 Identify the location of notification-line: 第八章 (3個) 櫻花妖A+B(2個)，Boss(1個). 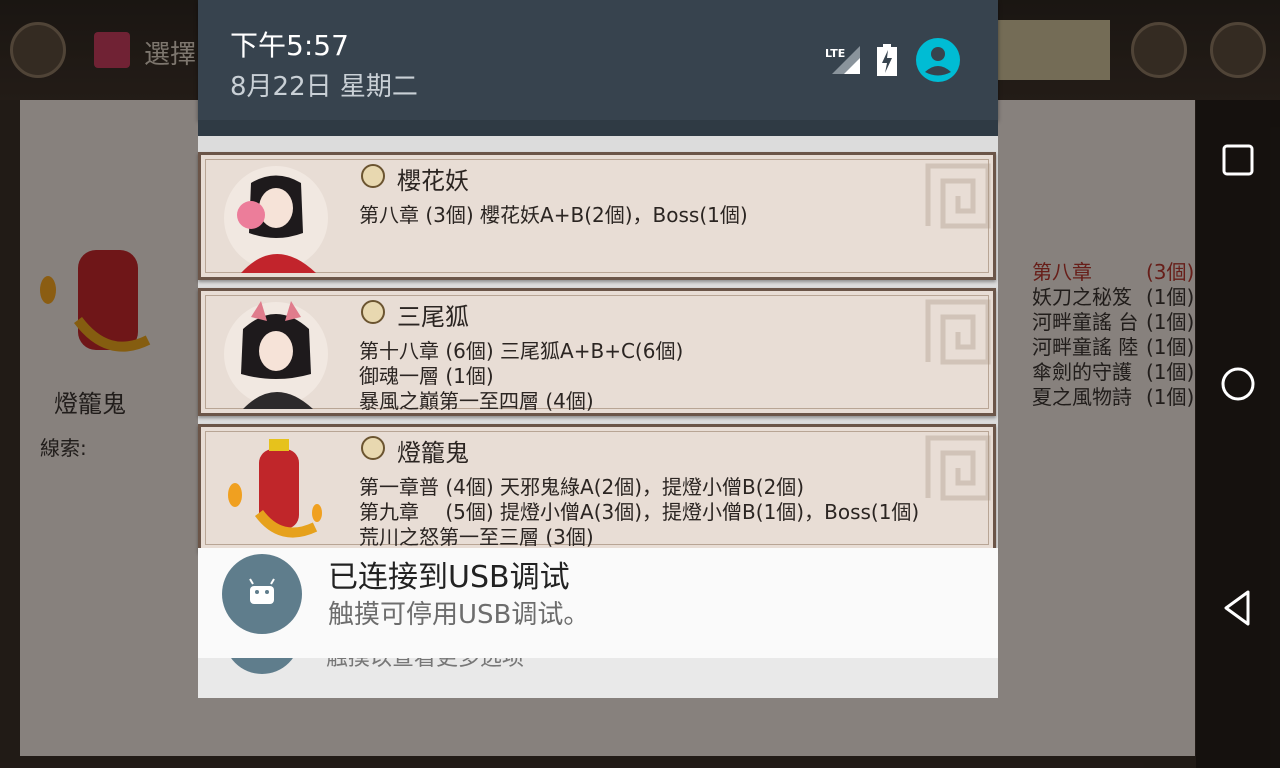
(553, 215).